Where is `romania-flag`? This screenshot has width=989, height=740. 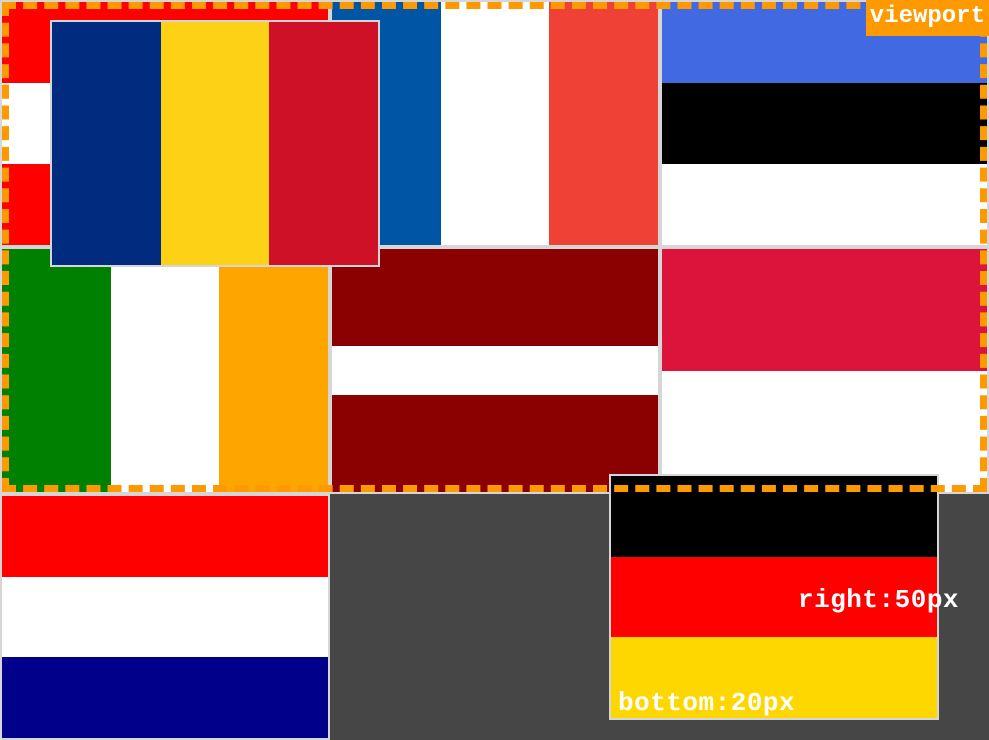 romania-flag is located at coordinates (215, 143).